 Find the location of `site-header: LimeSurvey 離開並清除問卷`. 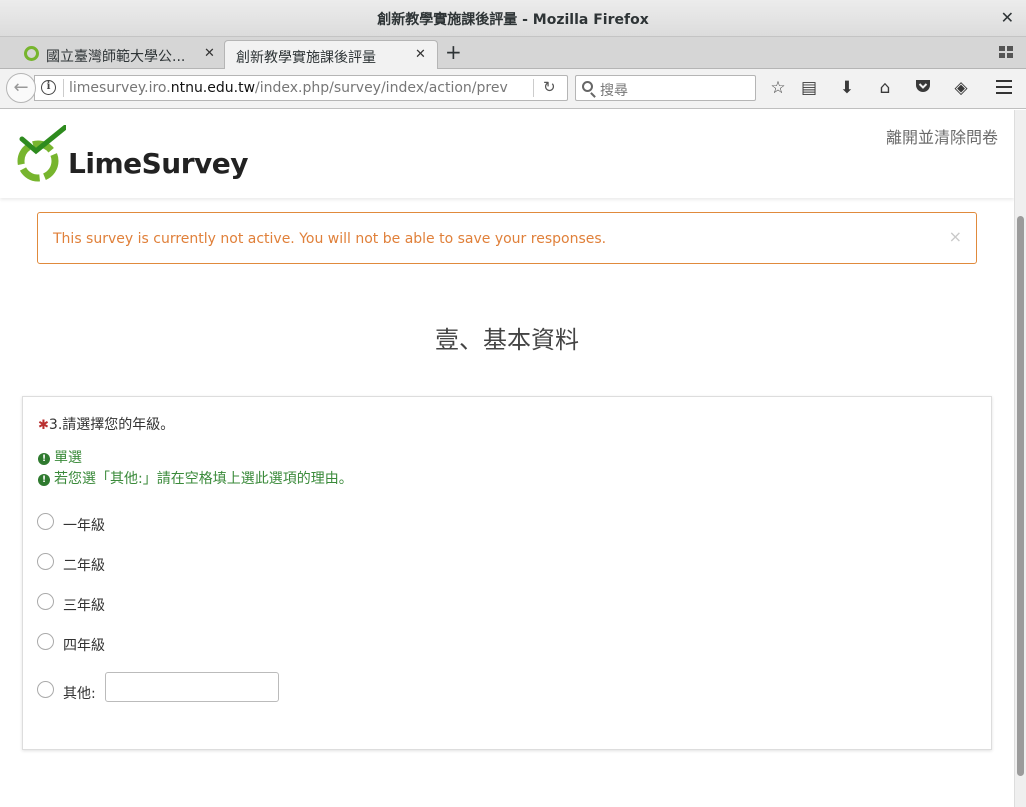

site-header: LimeSurvey 離開並清除問卷 is located at coordinates (507, 154).